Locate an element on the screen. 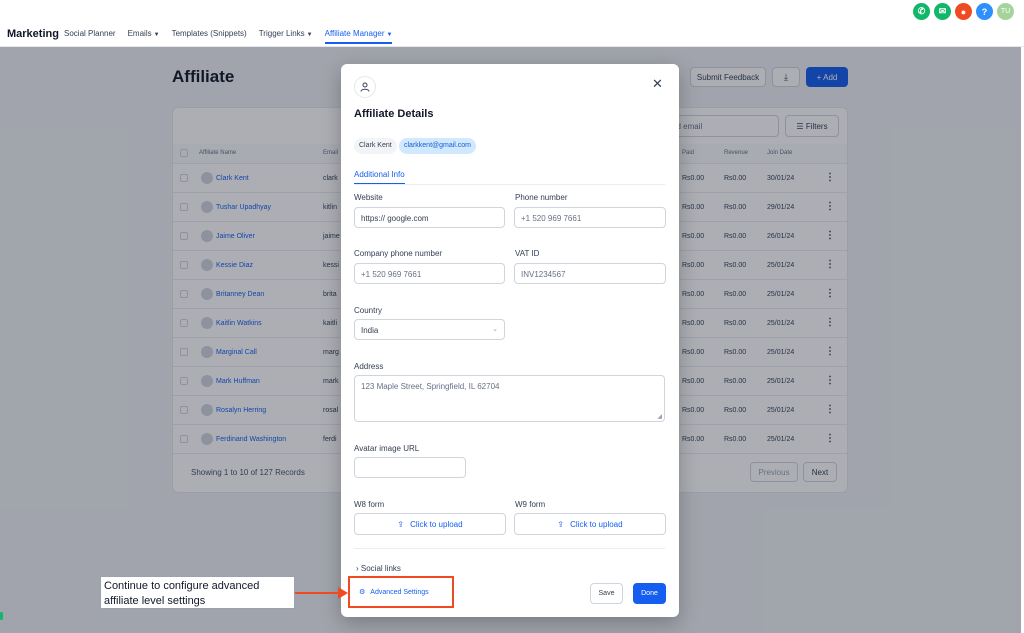 The width and height of the screenshot is (1024, 633). annotation-line-1: Continue to configure advanced is located at coordinates (182, 586).